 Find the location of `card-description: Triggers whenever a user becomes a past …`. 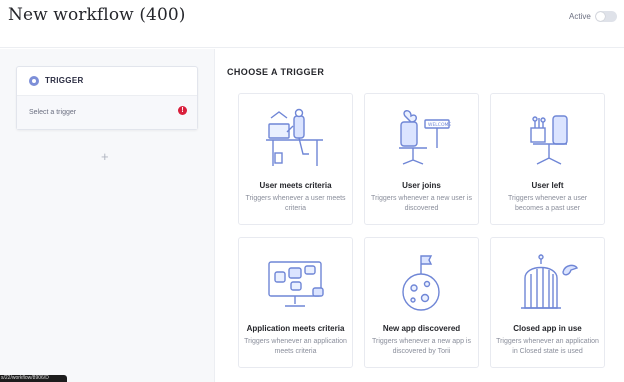

card-description: Triggers whenever a user becomes a past … is located at coordinates (547, 203).